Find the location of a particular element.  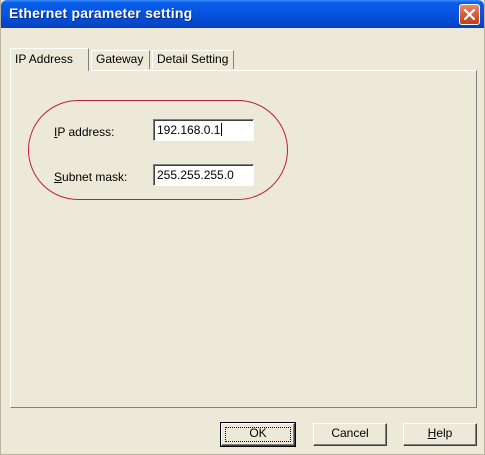

tab-label: Gateway is located at coordinates (120, 59).